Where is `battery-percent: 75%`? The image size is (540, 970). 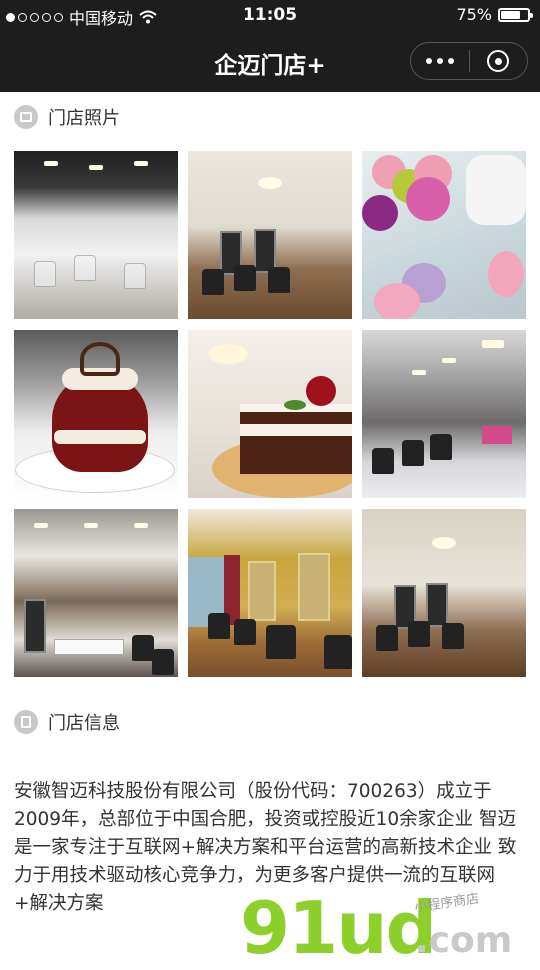
battery-percent: 75% is located at coordinates (474, 14).